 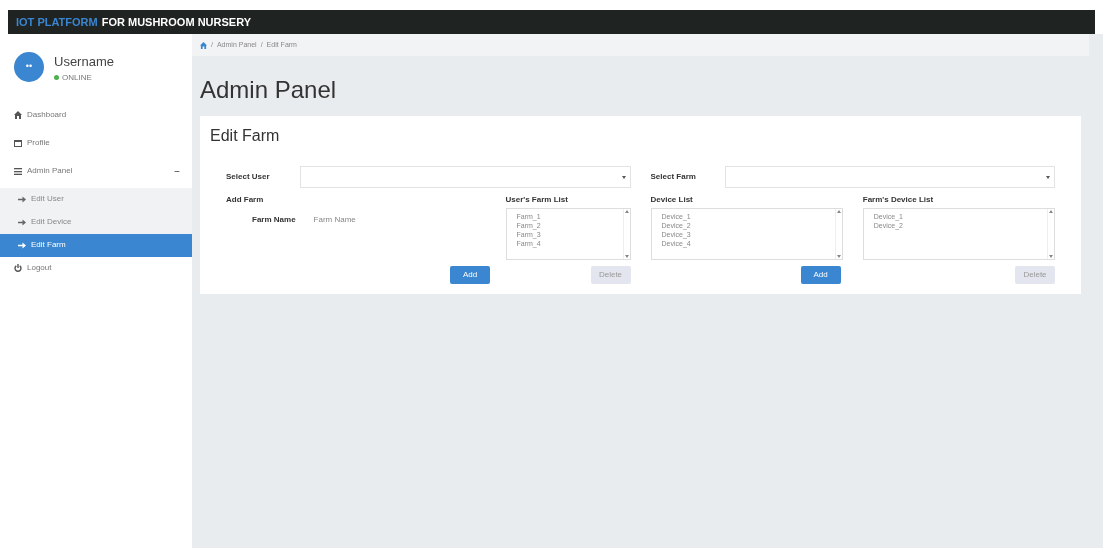 What do you see at coordinates (673, 177) in the screenshot?
I see `field-label: Select Farm` at bounding box center [673, 177].